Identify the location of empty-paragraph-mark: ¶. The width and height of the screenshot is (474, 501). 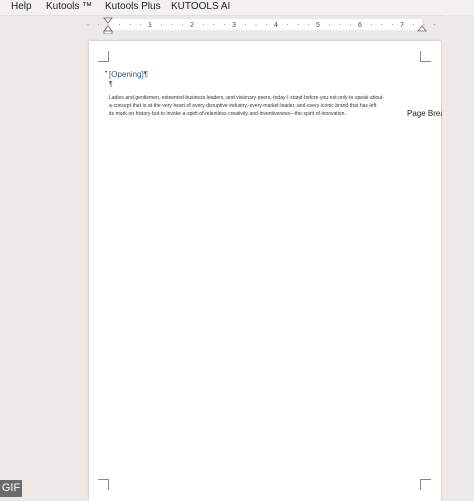
(111, 84).